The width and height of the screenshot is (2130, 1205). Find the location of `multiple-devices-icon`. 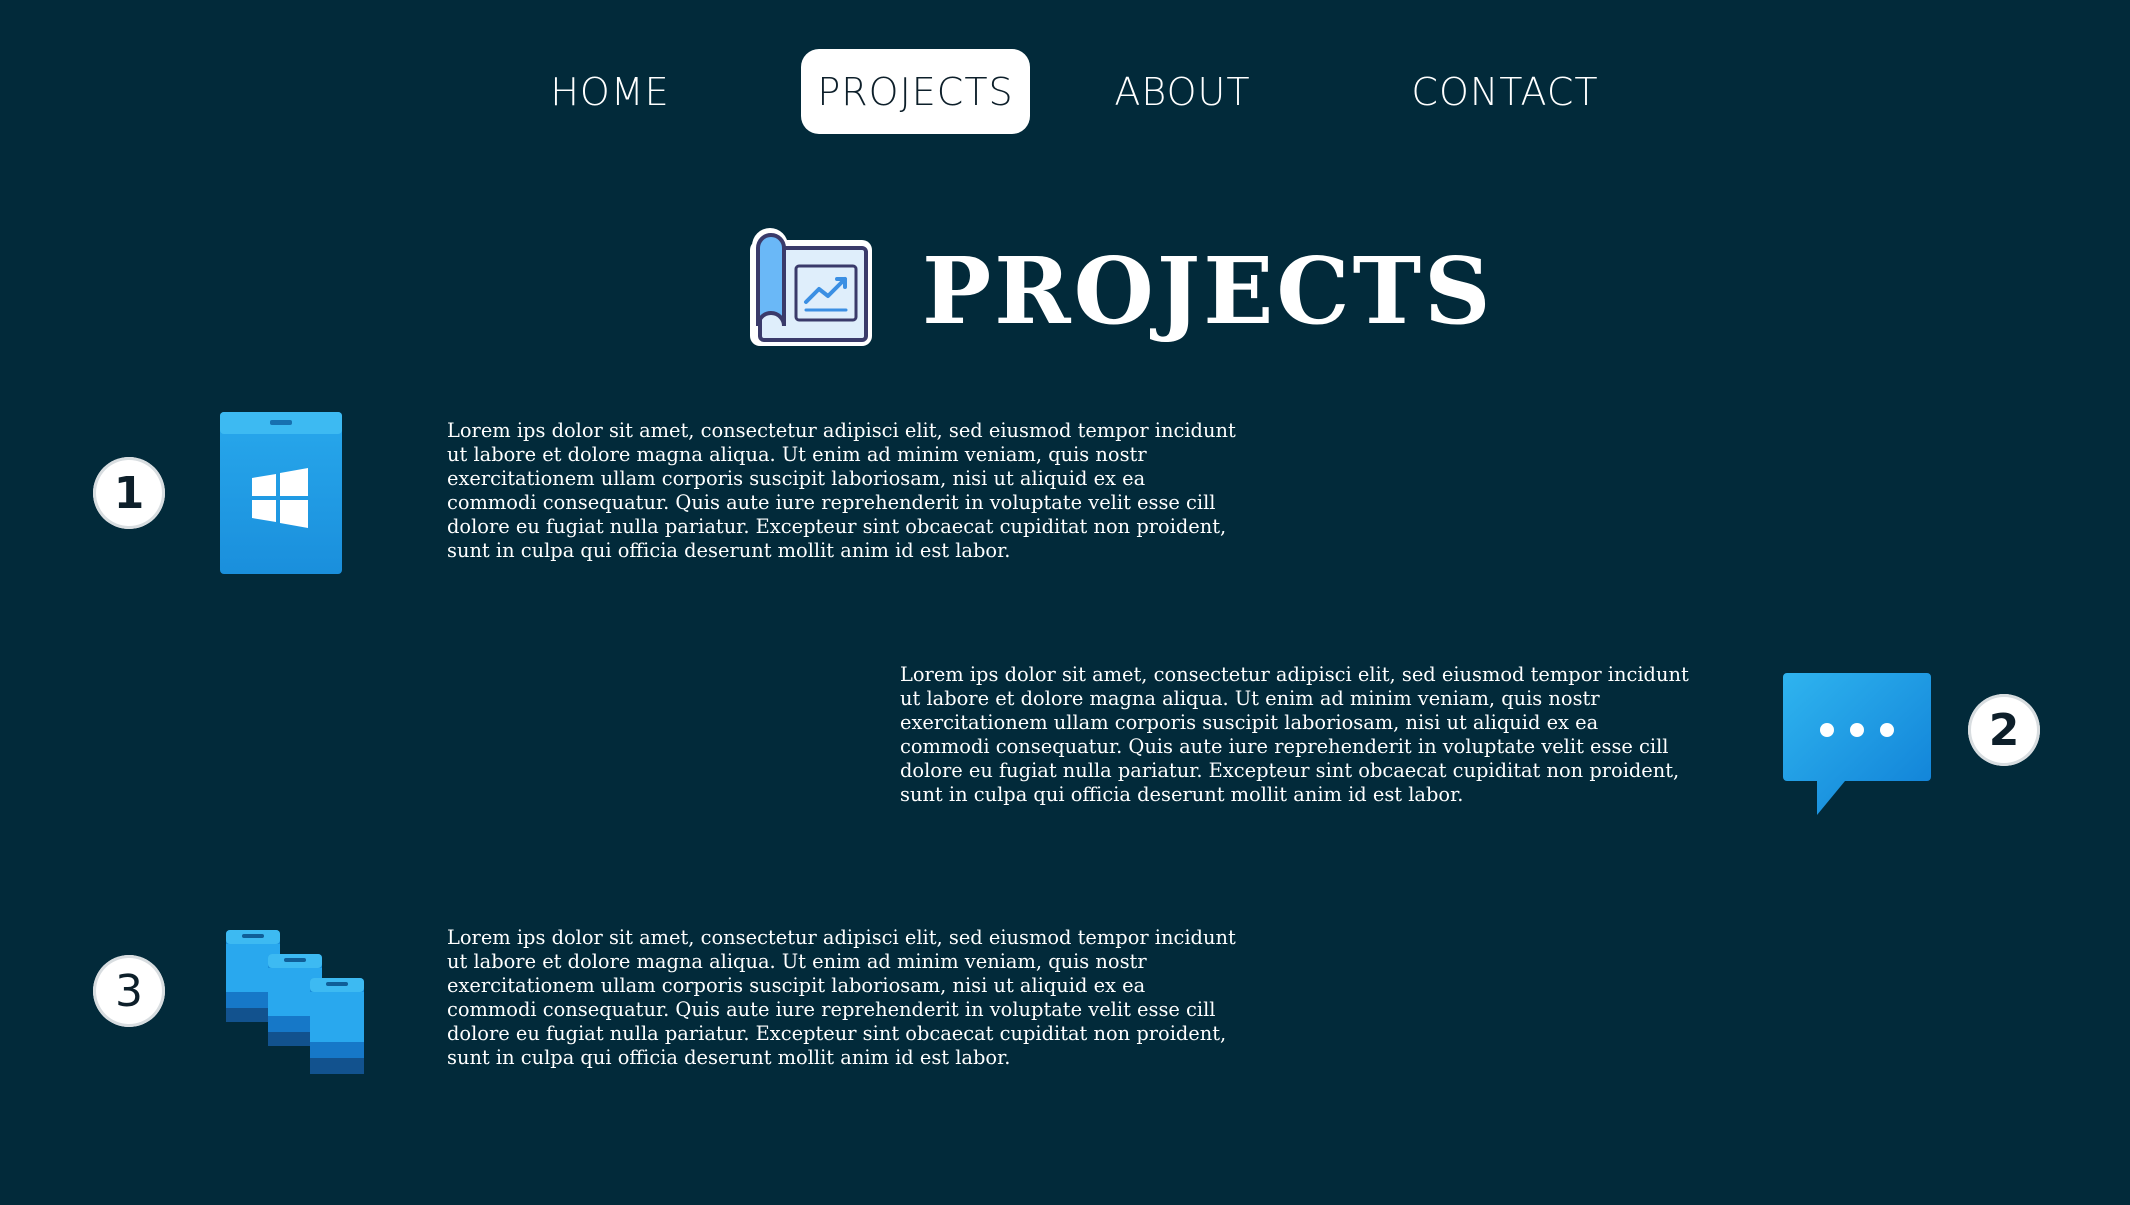

multiple-devices-icon is located at coordinates (298, 1003).